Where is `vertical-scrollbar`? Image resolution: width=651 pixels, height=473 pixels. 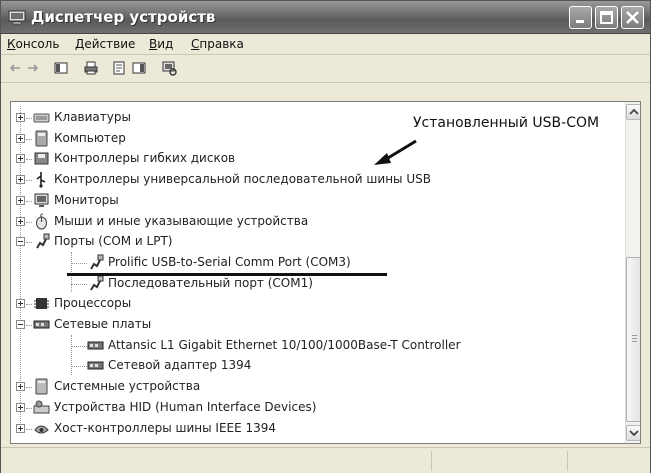
vertical-scrollbar is located at coordinates (632, 272).